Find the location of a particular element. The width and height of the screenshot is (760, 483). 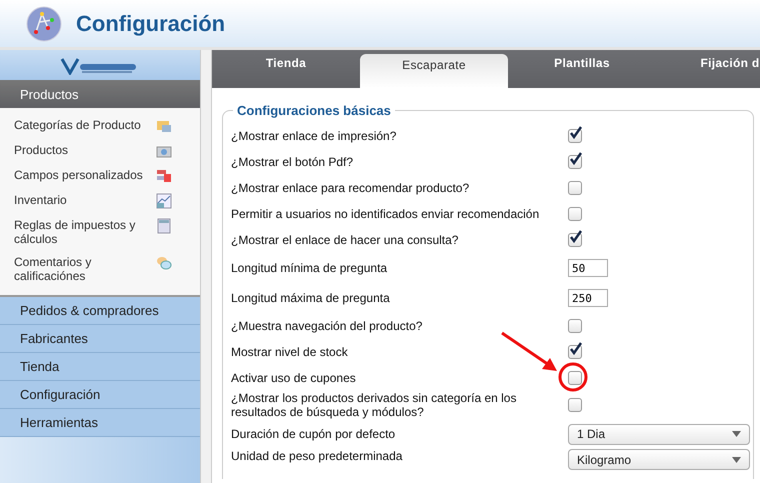

sidebar-item: Reglas de impuestos y cálculos is located at coordinates (81, 232).